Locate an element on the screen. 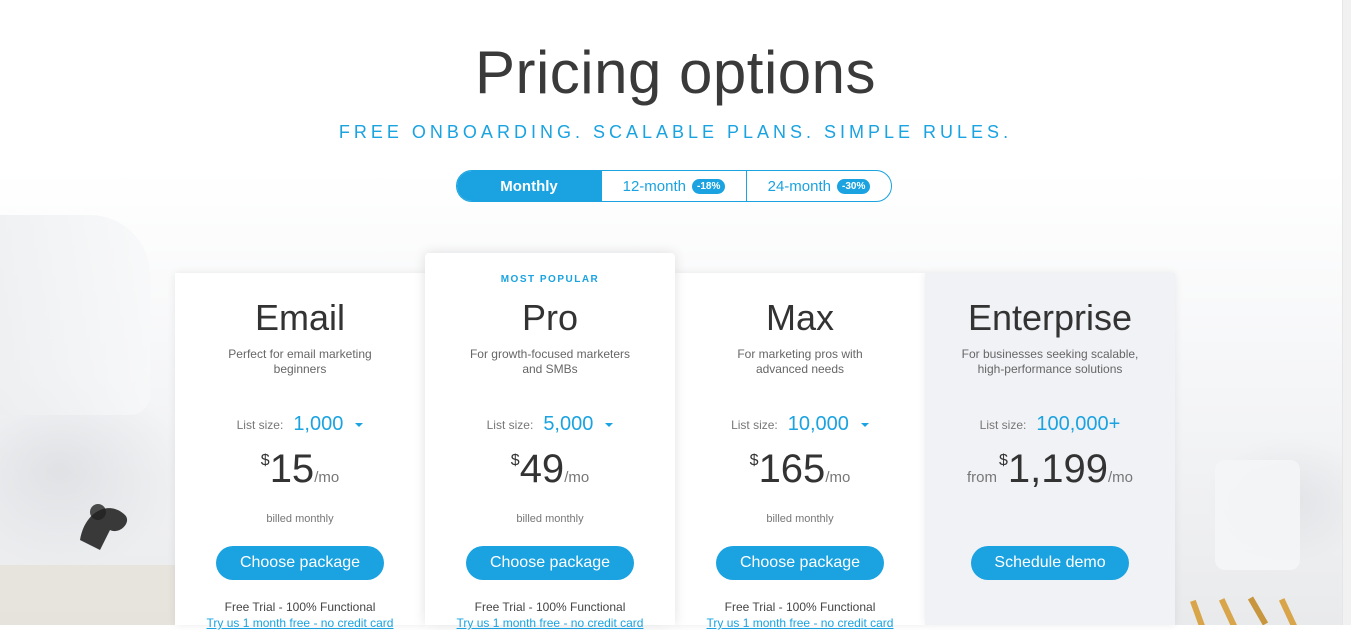 Image resolution: width=1351 pixels, height=630 pixels. plan-description: For marketing pros with advanced needs is located at coordinates (800, 361).